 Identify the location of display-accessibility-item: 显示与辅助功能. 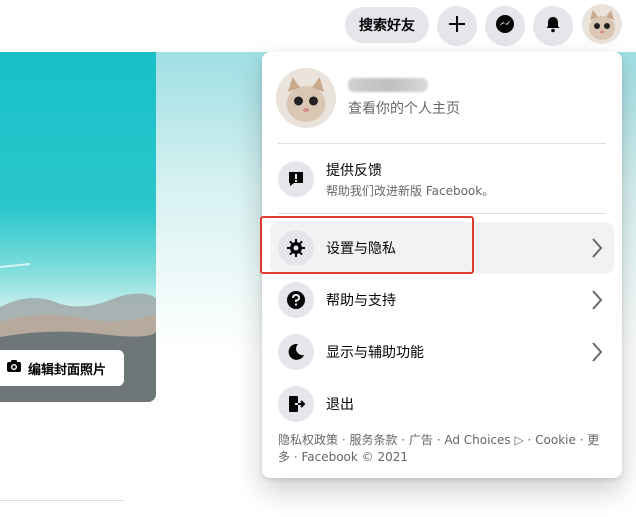
(442, 352).